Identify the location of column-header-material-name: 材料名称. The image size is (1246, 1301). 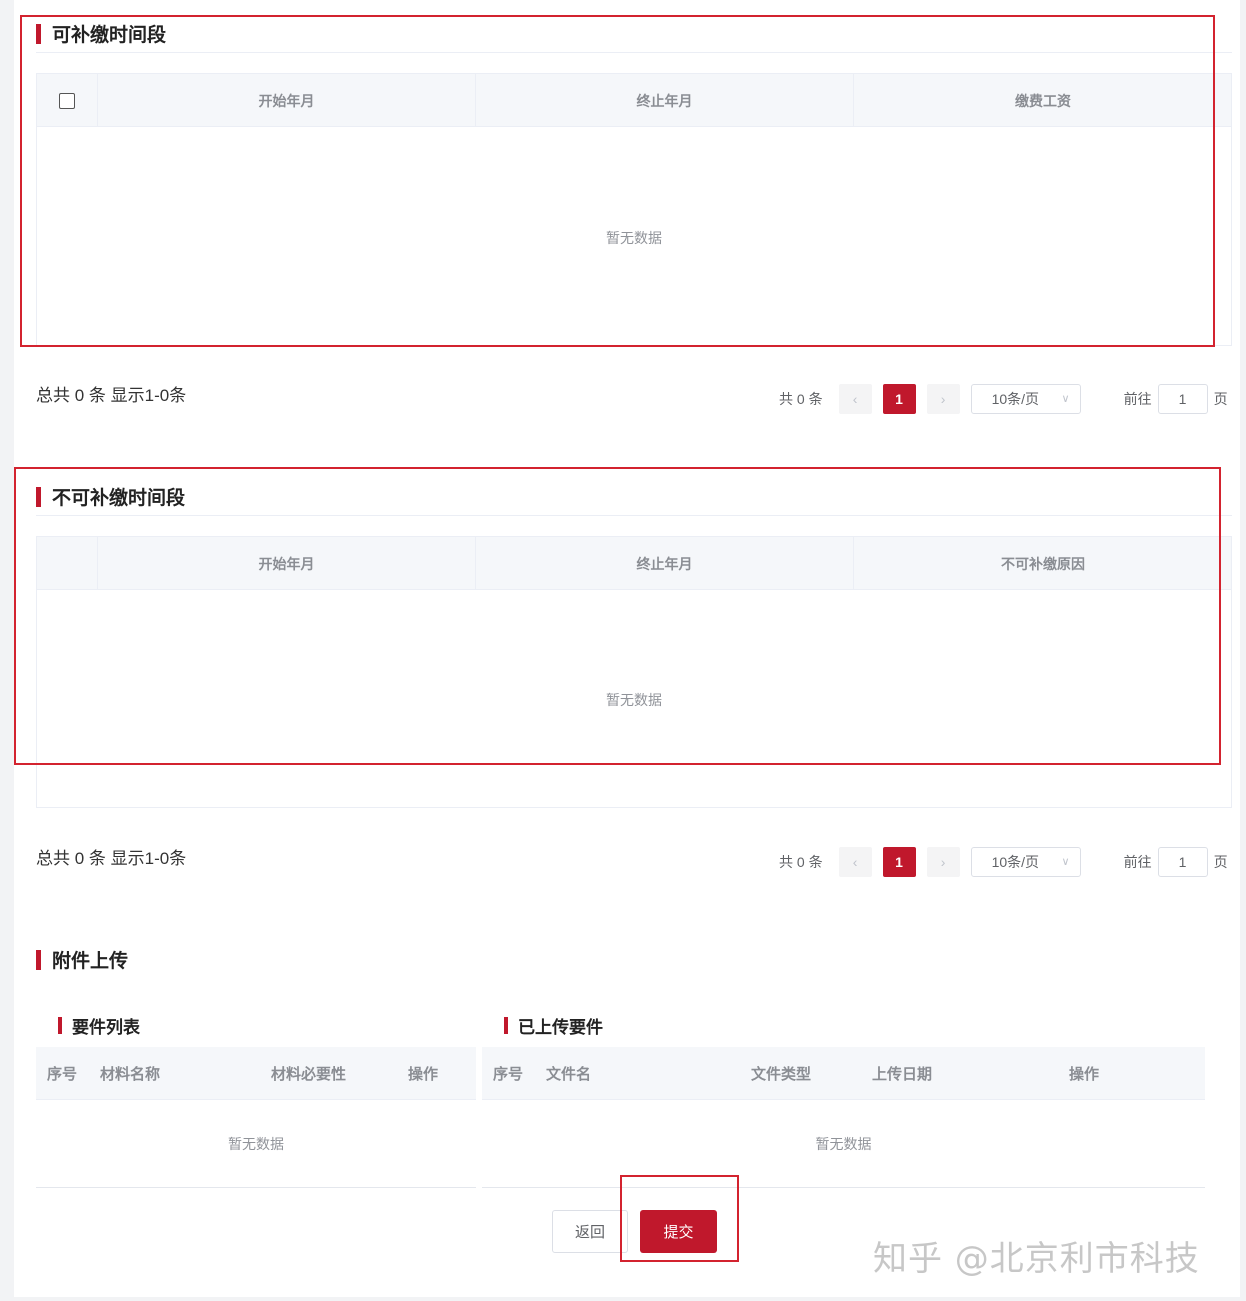
(130, 1074).